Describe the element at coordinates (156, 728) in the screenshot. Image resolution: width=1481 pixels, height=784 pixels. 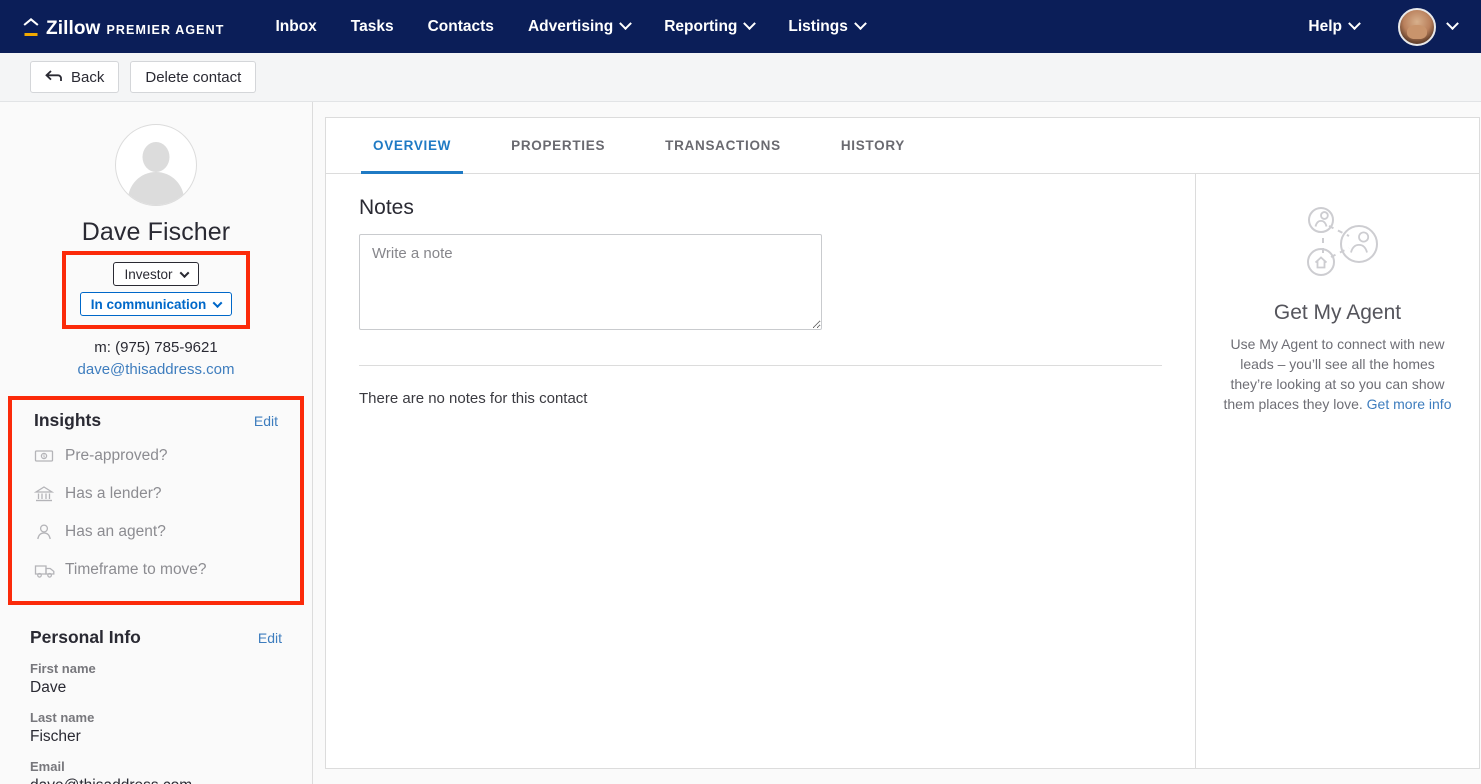
I see `field-last-name: Last name Fischer` at that location.